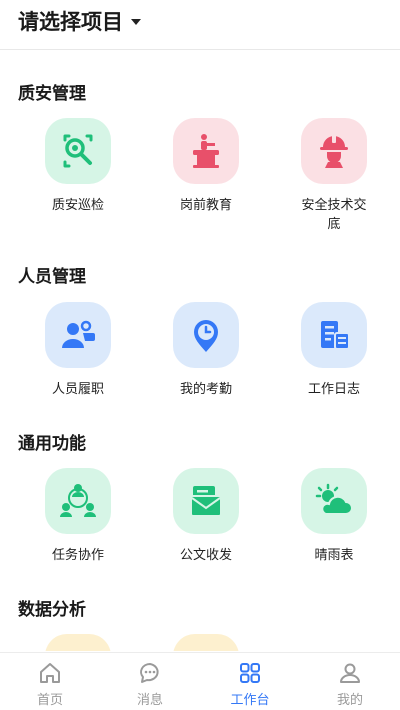 The image size is (400, 710). What do you see at coordinates (78, 501) in the screenshot?
I see `team-collaboration-icon` at bounding box center [78, 501].